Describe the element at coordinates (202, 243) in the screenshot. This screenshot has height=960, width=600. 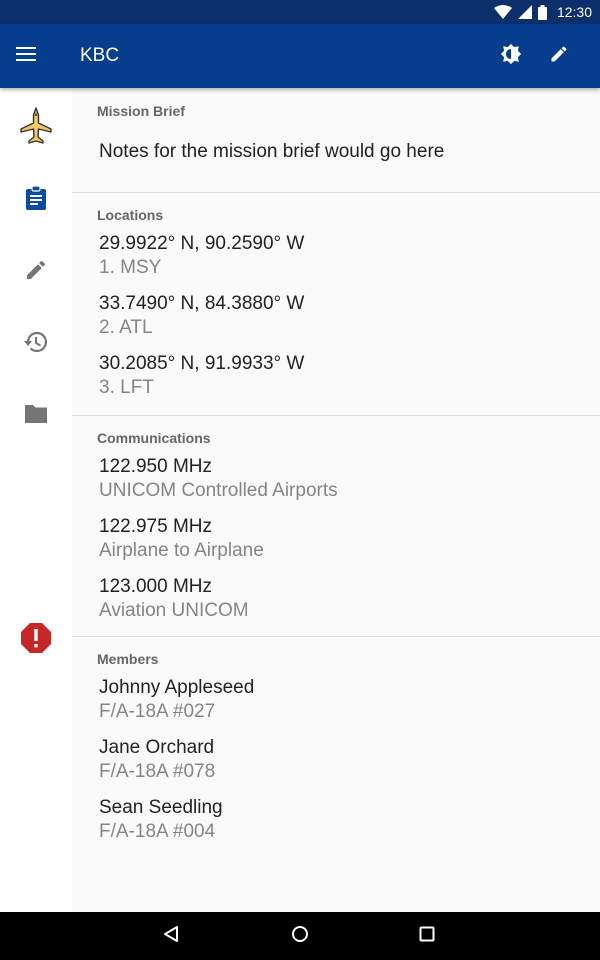
I see `location-coords: 29.9922° N, 90.2590° W` at that location.